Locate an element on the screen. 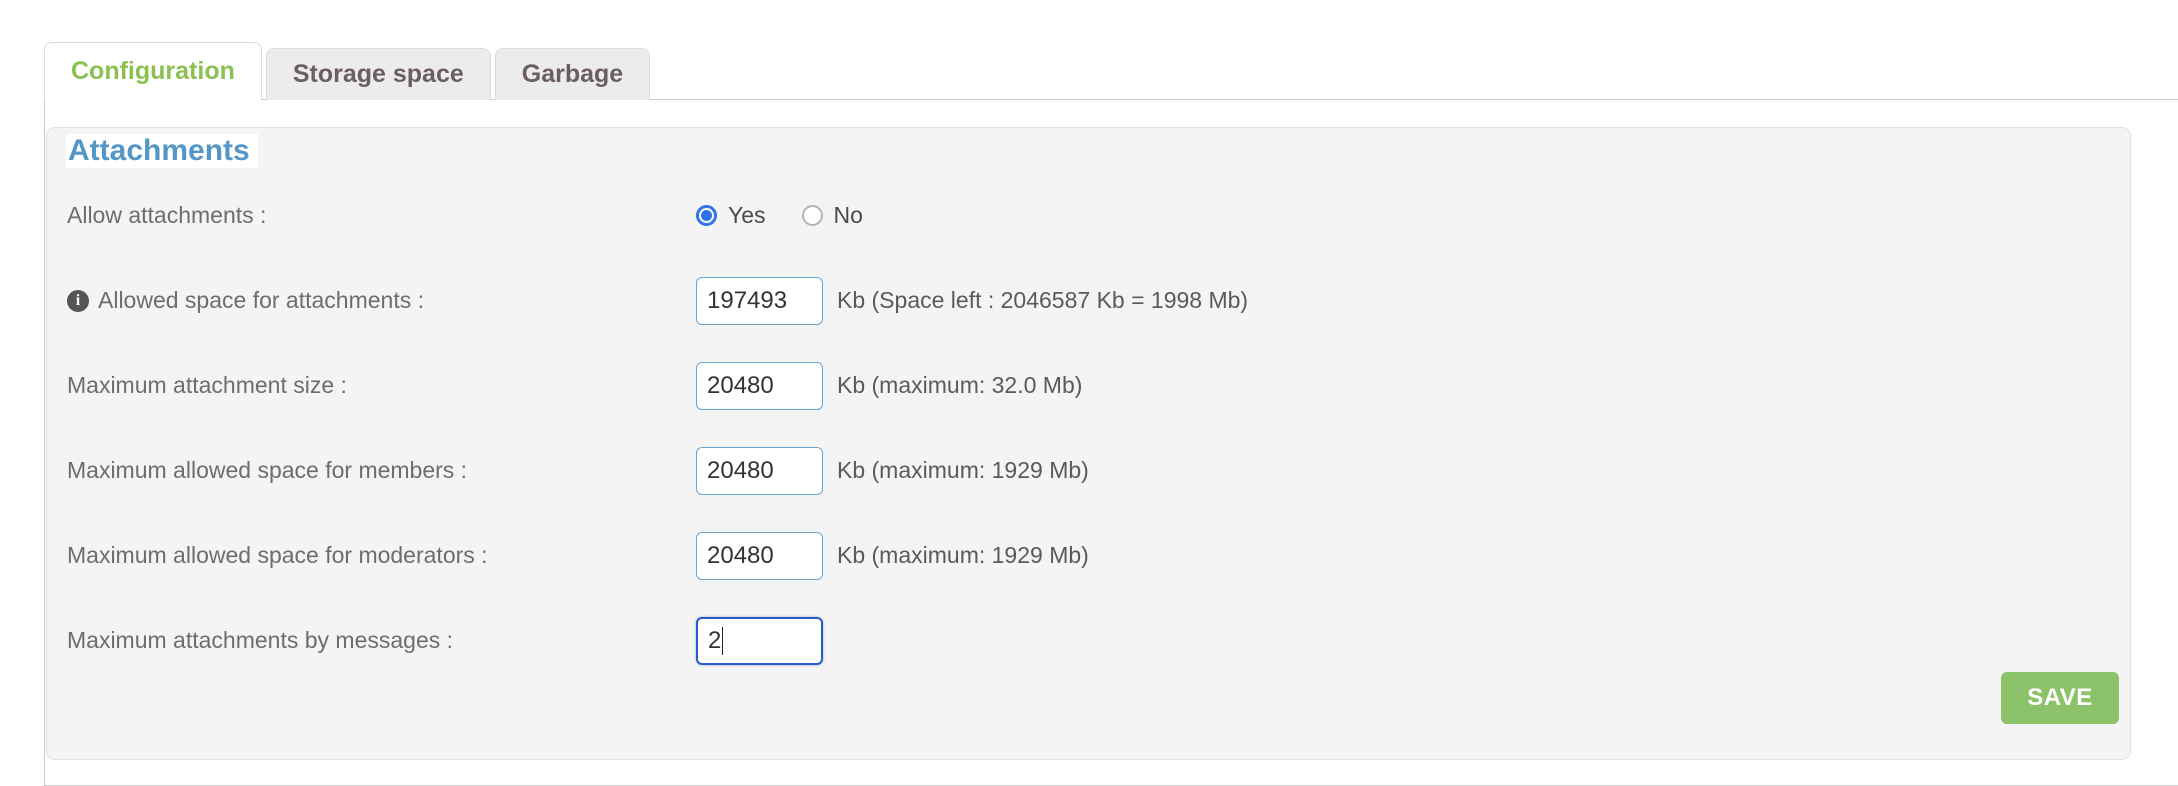 The image size is (2178, 786). allow-attachments-radio-yes: Yes is located at coordinates (731, 215).